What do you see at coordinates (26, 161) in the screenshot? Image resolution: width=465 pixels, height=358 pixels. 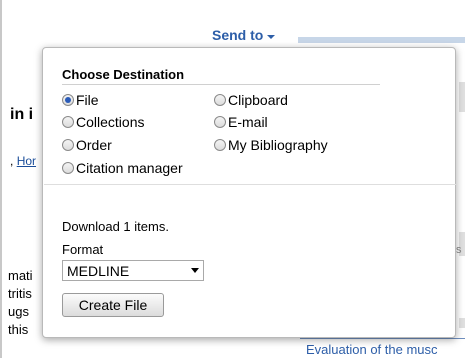 I see `author-link: Hor` at bounding box center [26, 161].